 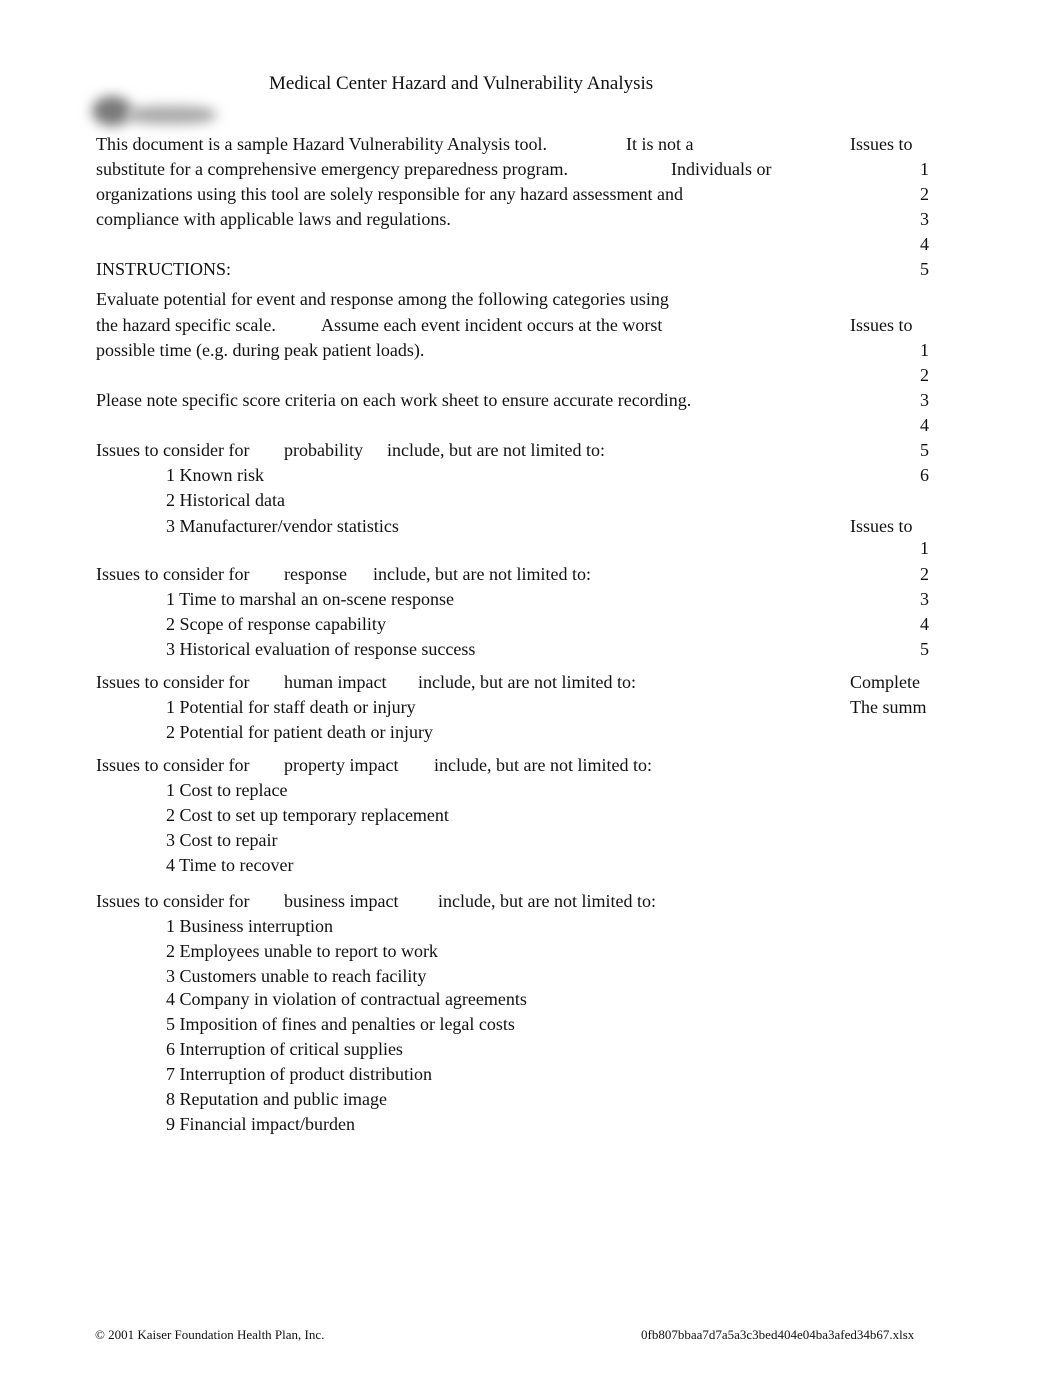 What do you see at coordinates (341, 765) in the screenshot?
I see `category-property-impact-name: property impact` at bounding box center [341, 765].